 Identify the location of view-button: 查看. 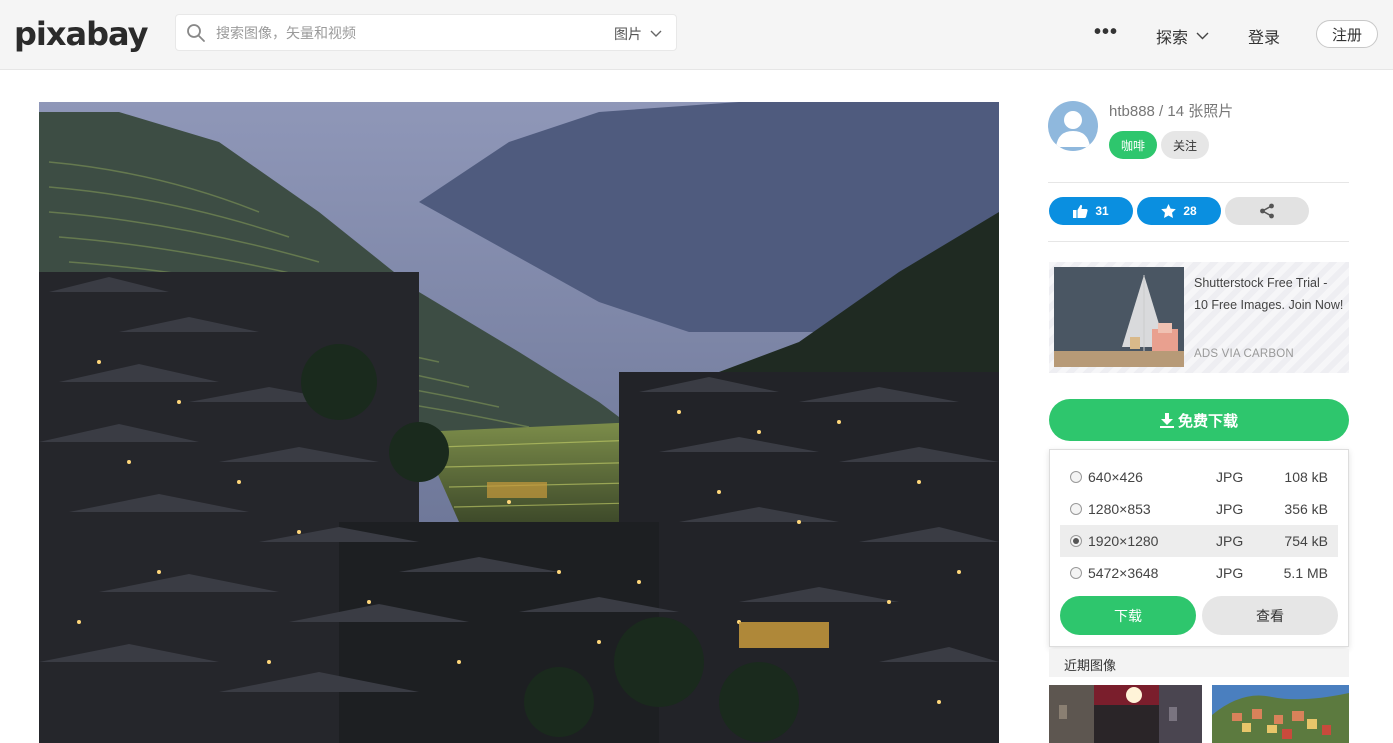
(1270, 615).